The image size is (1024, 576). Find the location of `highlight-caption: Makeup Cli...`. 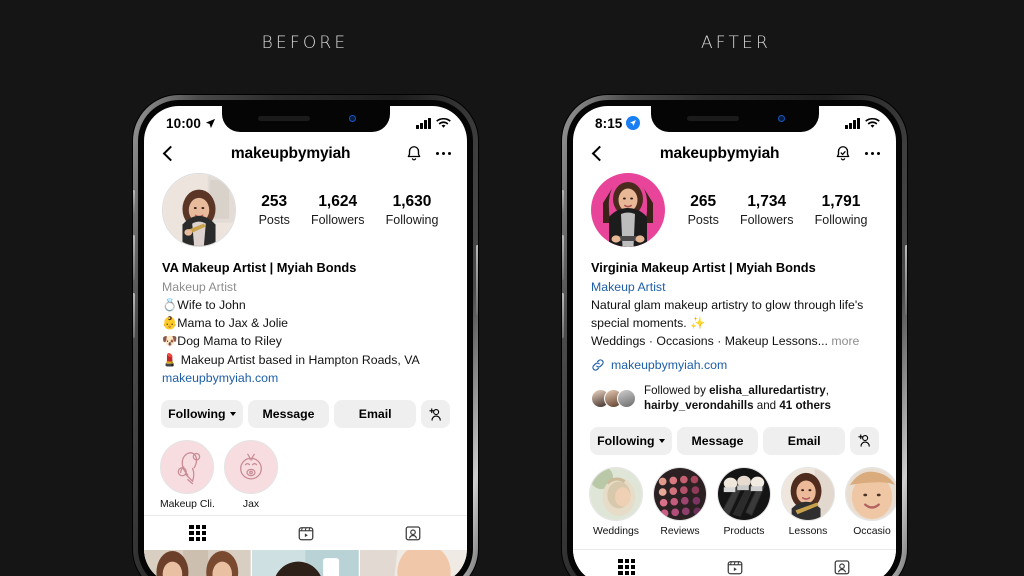

highlight-caption: Makeup Cli... is located at coordinates (187, 505).